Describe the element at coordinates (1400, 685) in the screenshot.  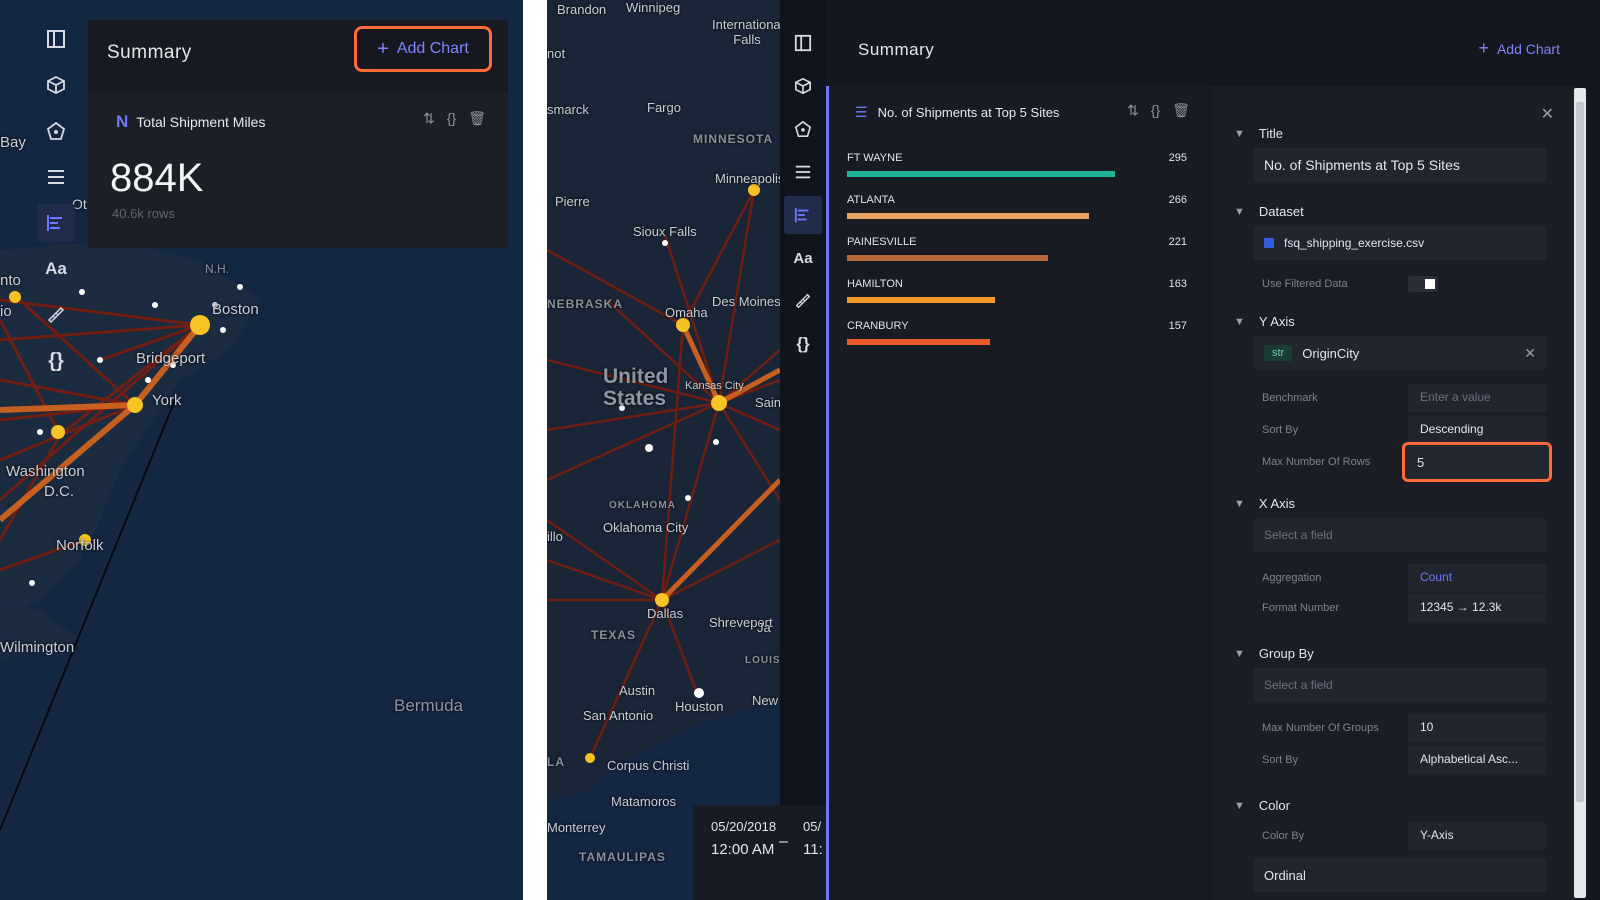
I see `groupby-field-select: Select a field` at that location.